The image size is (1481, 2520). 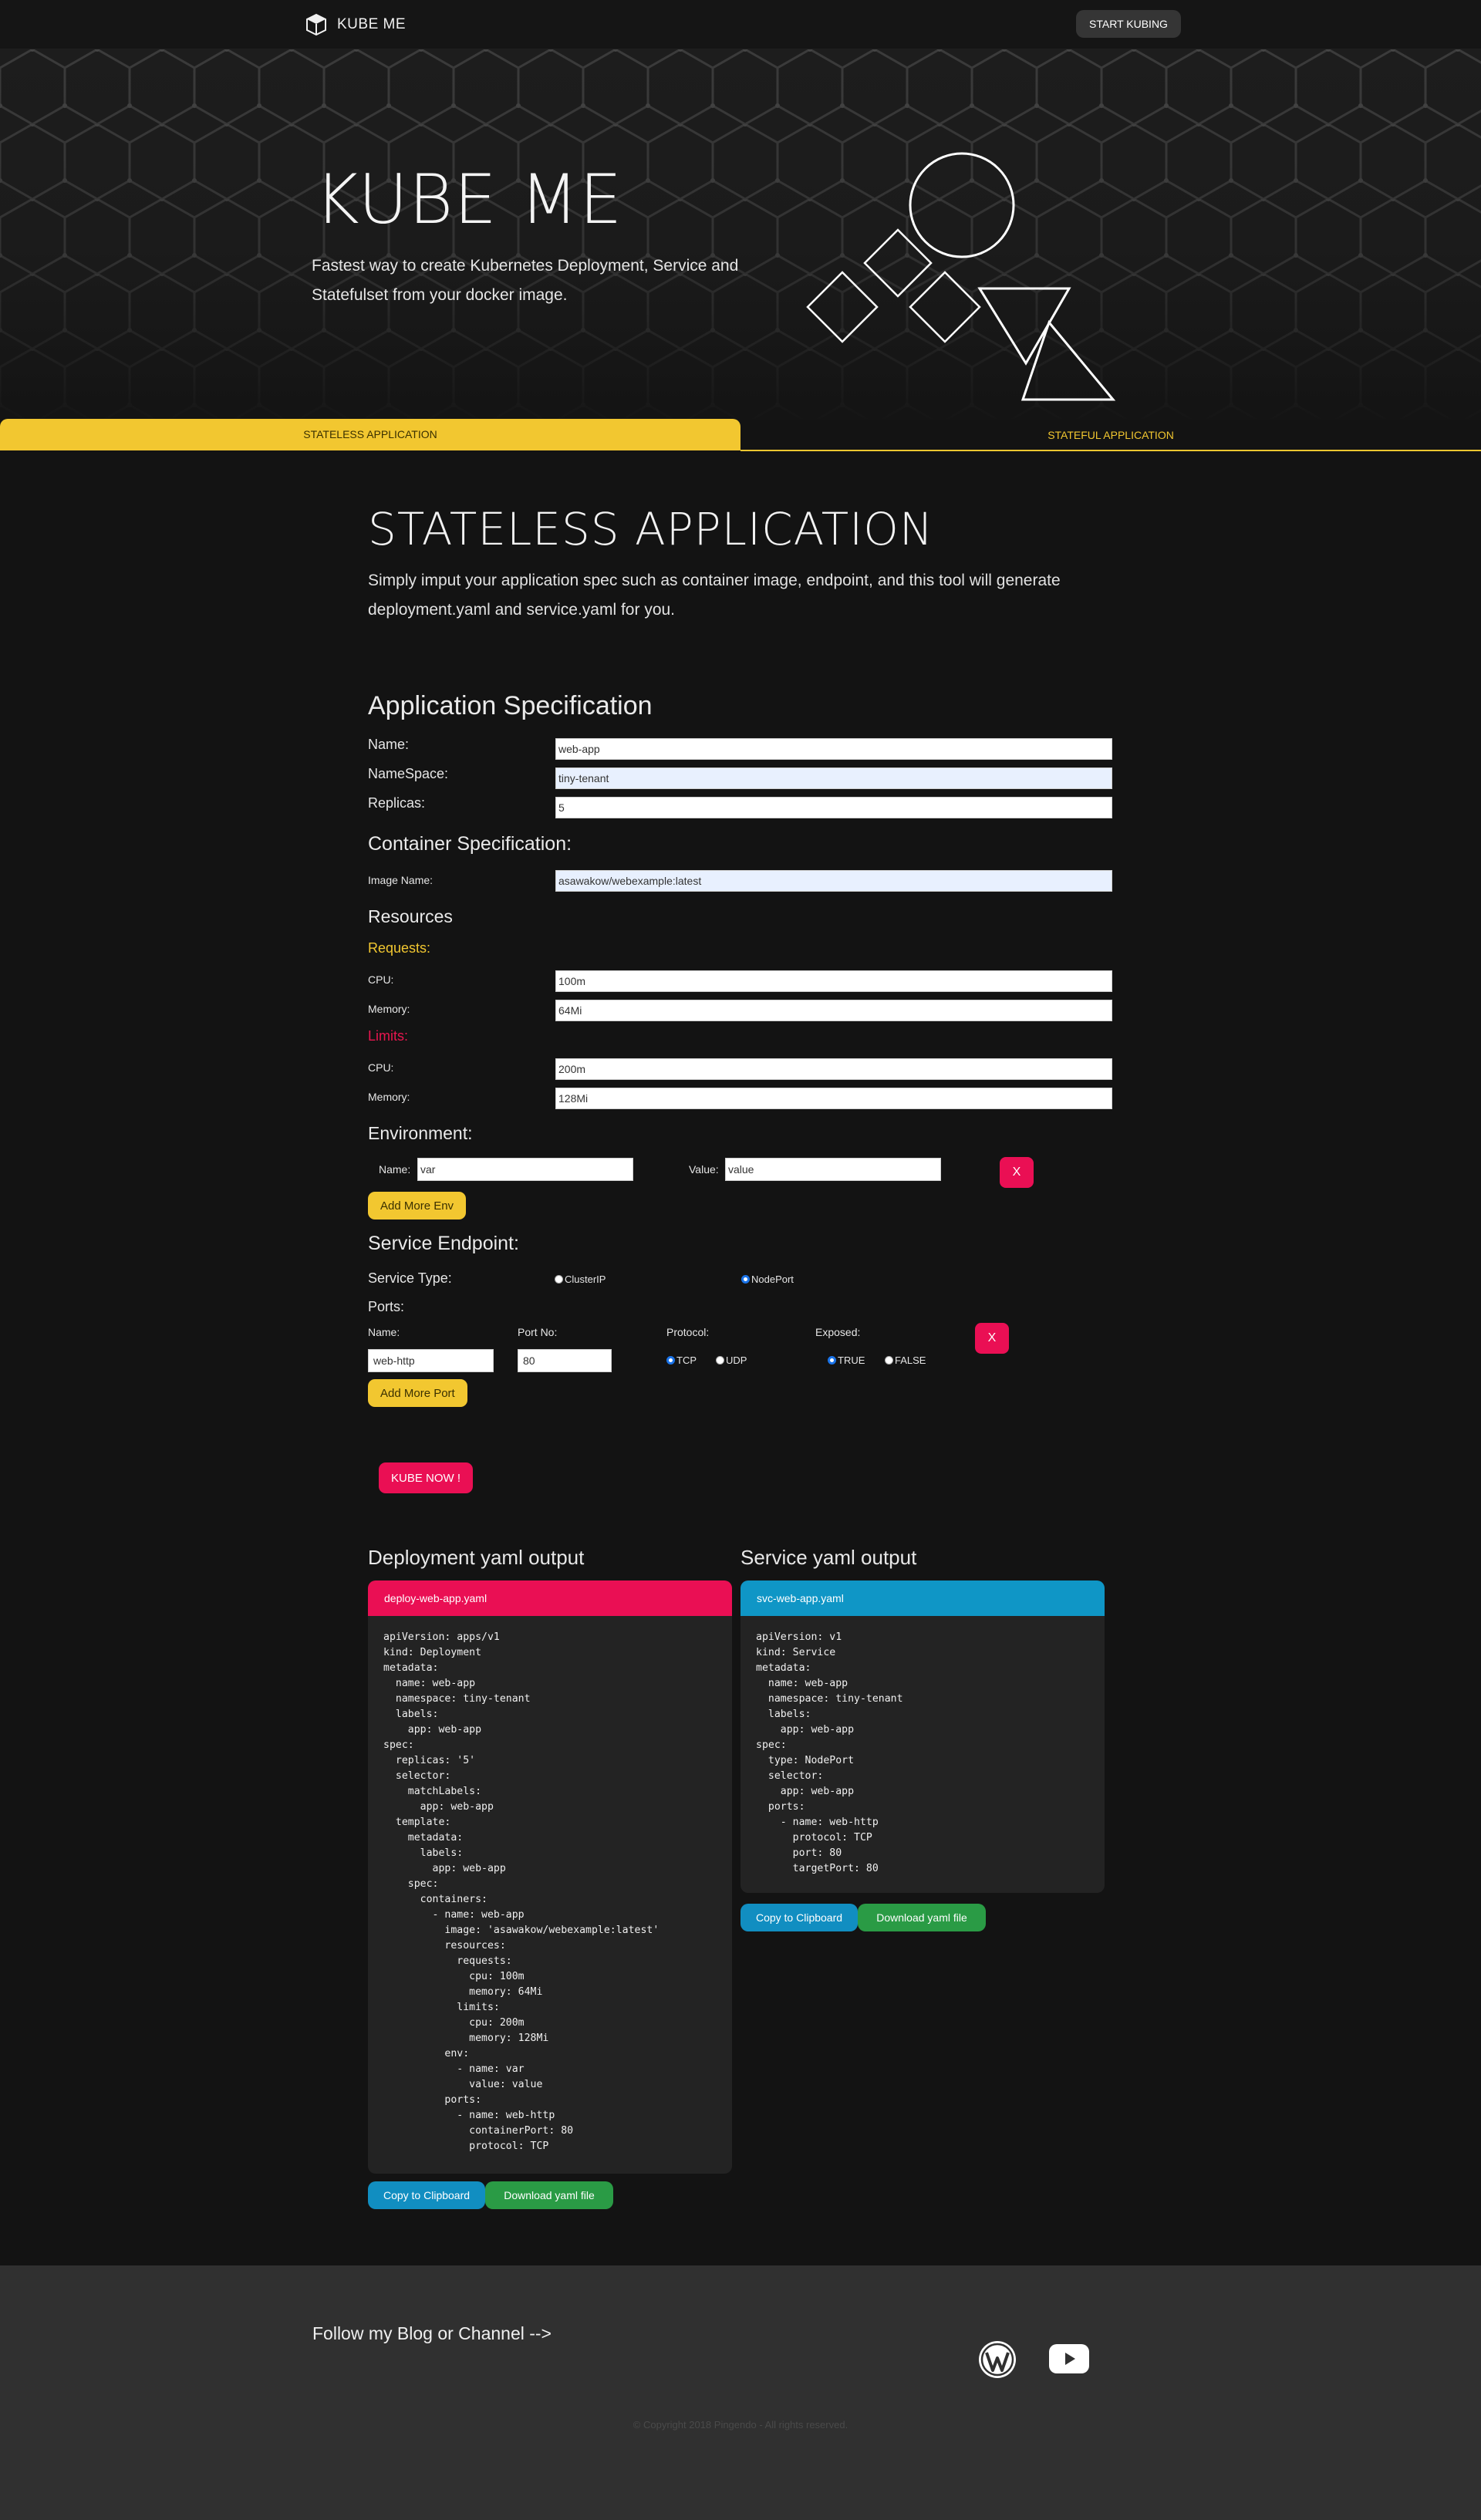 What do you see at coordinates (846, 1360) in the screenshot?
I see `exposed-true-radio: TRUE` at bounding box center [846, 1360].